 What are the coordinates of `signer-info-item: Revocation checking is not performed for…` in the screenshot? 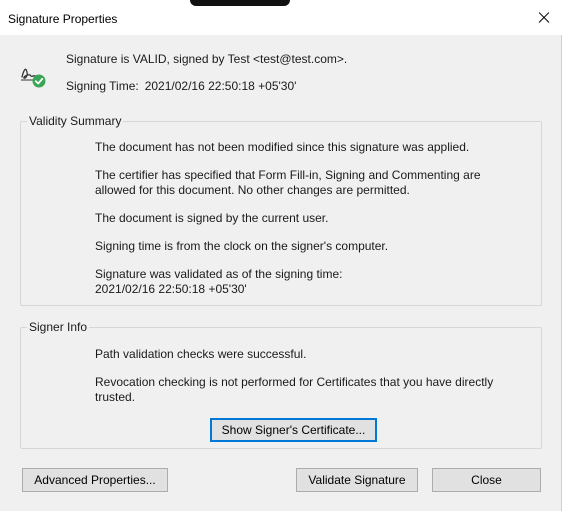 It's located at (294, 389).